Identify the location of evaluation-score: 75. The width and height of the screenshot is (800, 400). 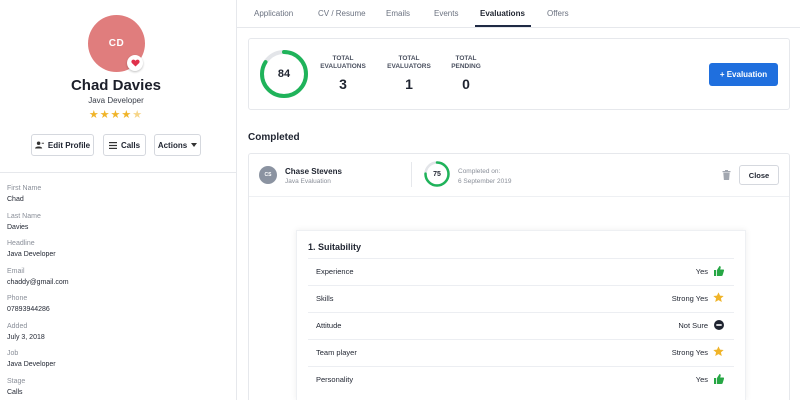
(437, 174).